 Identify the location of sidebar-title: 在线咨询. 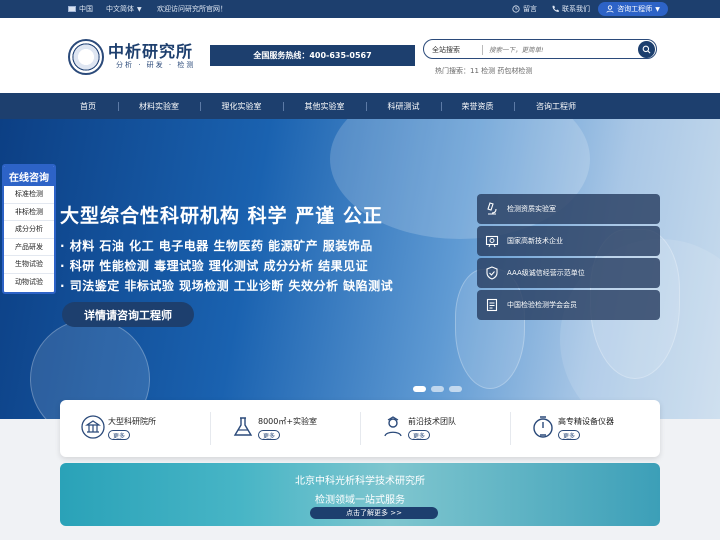
(29, 176).